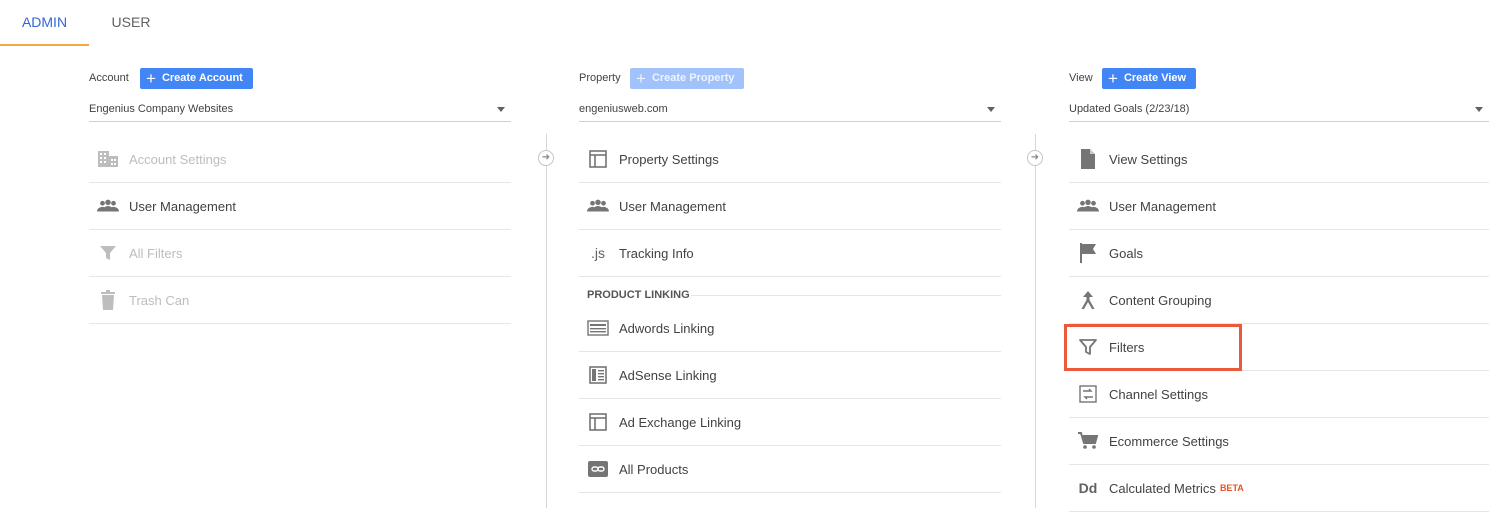  What do you see at coordinates (790, 295) in the screenshot?
I see `product-linking-heading: PRODUCT LINKING` at bounding box center [790, 295].